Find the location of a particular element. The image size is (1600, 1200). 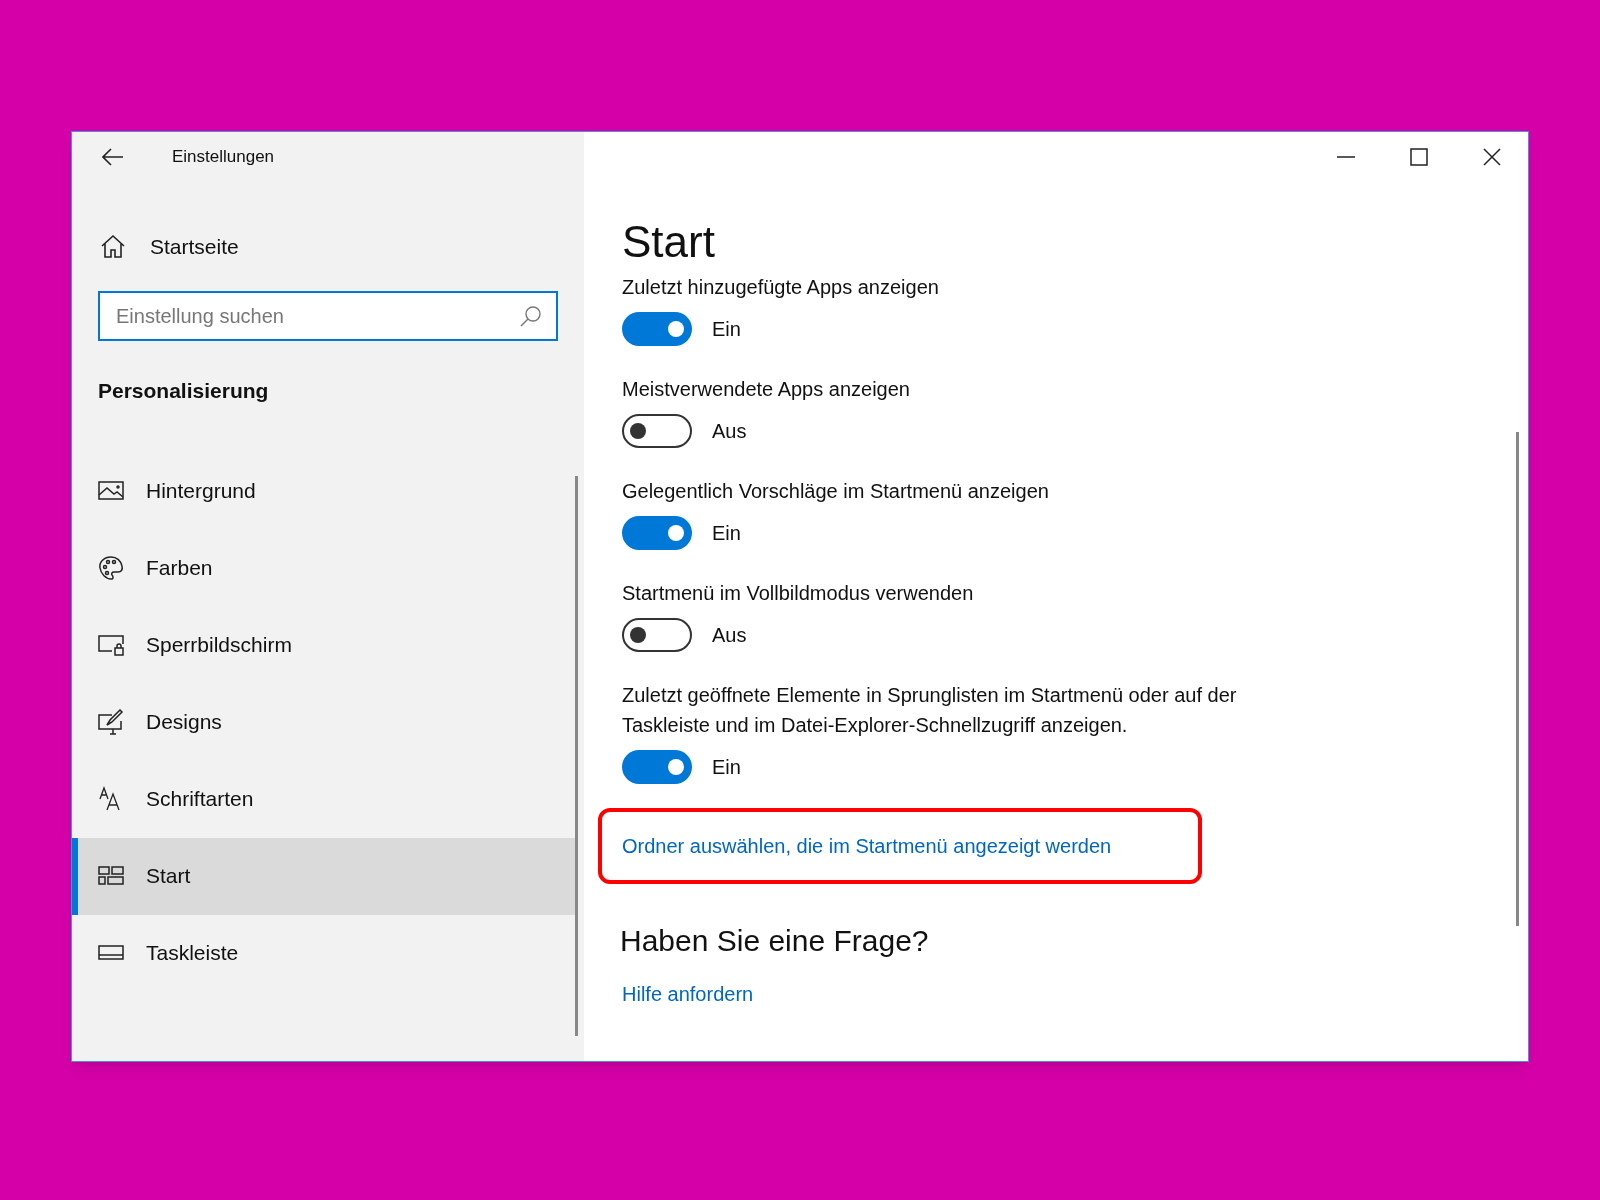

setting-label: Gelegentlich Vorschläge im Startmenü anzeigen is located at coordinates (836, 491).